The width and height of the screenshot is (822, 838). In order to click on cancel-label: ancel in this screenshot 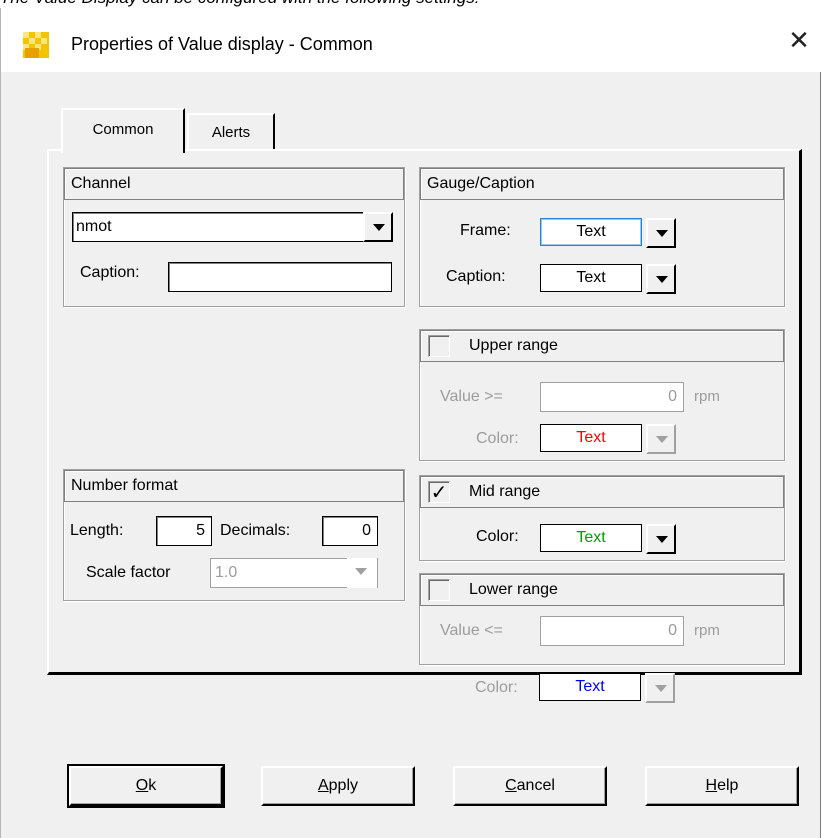, I will do `click(535, 785)`.